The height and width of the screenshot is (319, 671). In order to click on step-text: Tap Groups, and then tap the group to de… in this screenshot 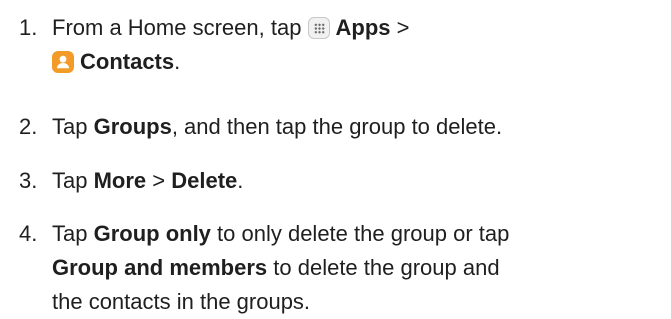, I will do `click(352, 127)`.